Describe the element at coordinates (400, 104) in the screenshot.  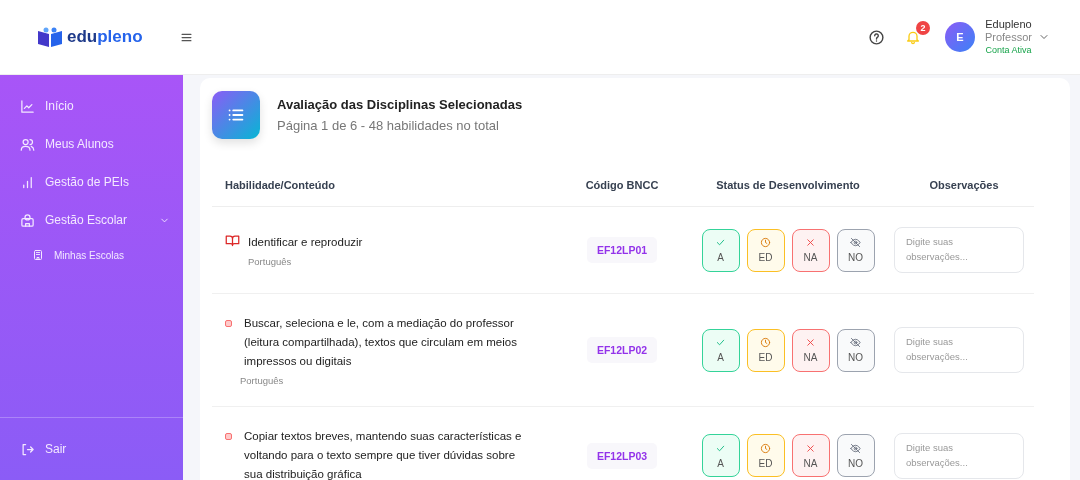
I see `card-title: Avaliação das Disciplinas Selecionadas` at that location.